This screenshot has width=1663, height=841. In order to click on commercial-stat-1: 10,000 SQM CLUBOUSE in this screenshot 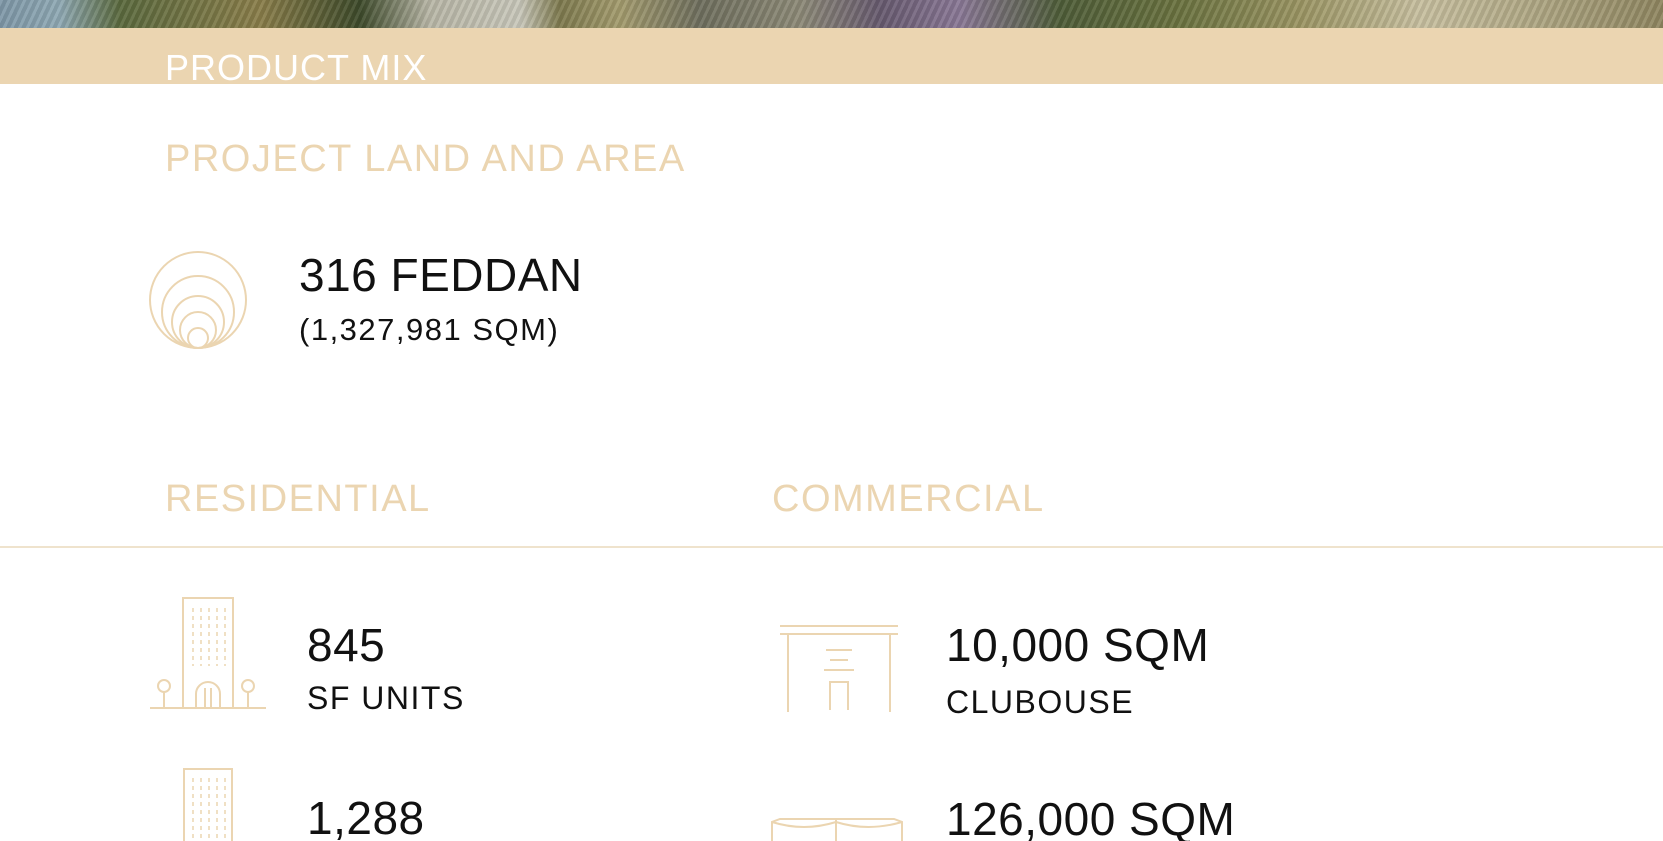, I will do `click(1077, 670)`.